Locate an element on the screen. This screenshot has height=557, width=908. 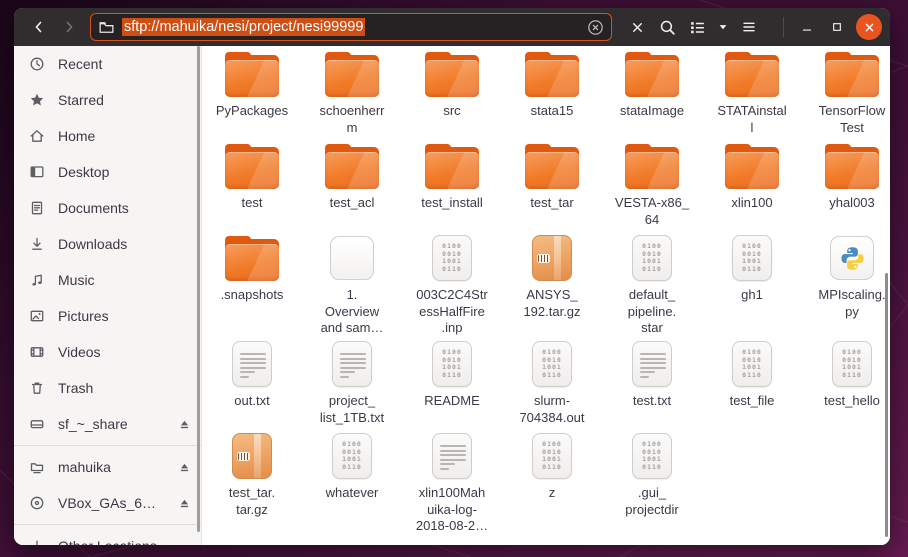
file-item: STATAinstal l is located at coordinates (752, 94).